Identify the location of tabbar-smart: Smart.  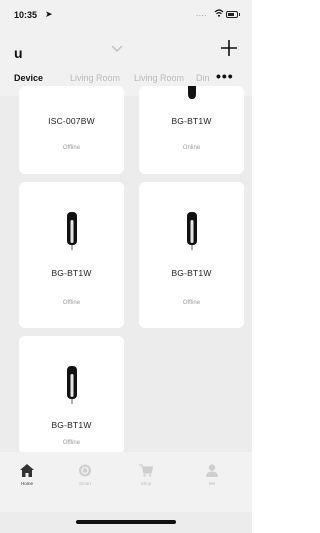
(85, 475).